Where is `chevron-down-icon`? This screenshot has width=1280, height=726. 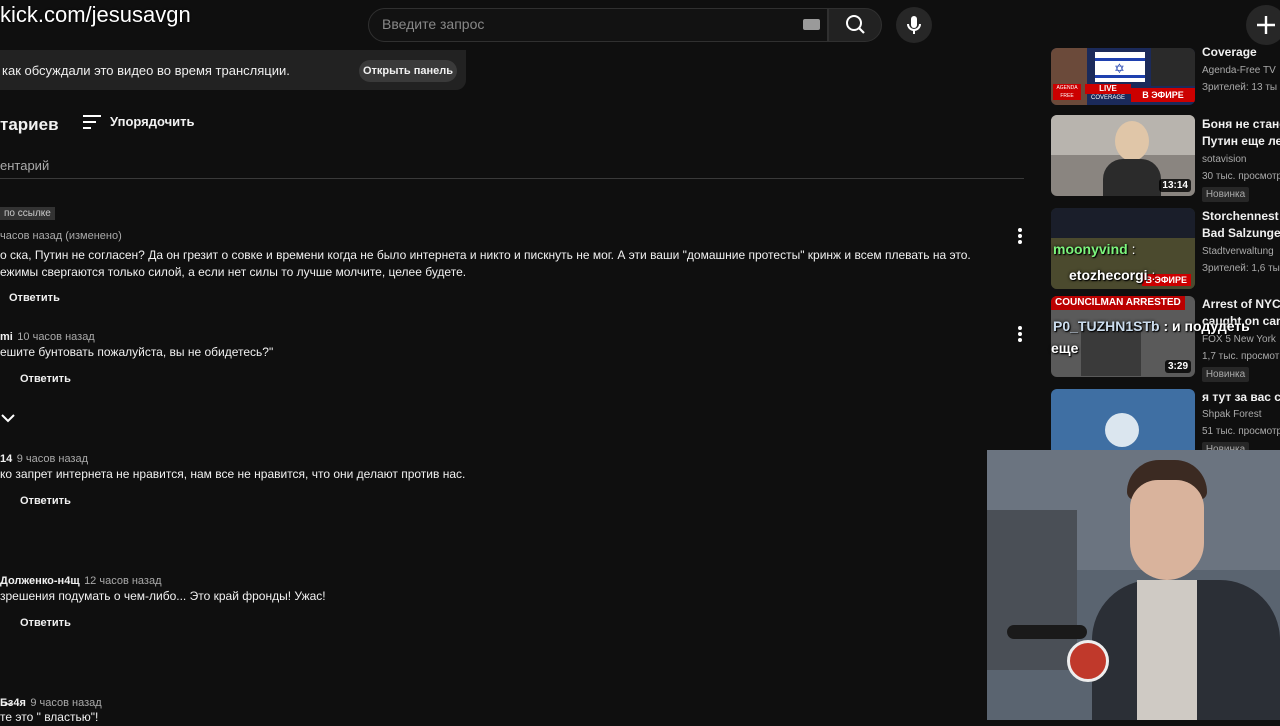 chevron-down-icon is located at coordinates (8, 418).